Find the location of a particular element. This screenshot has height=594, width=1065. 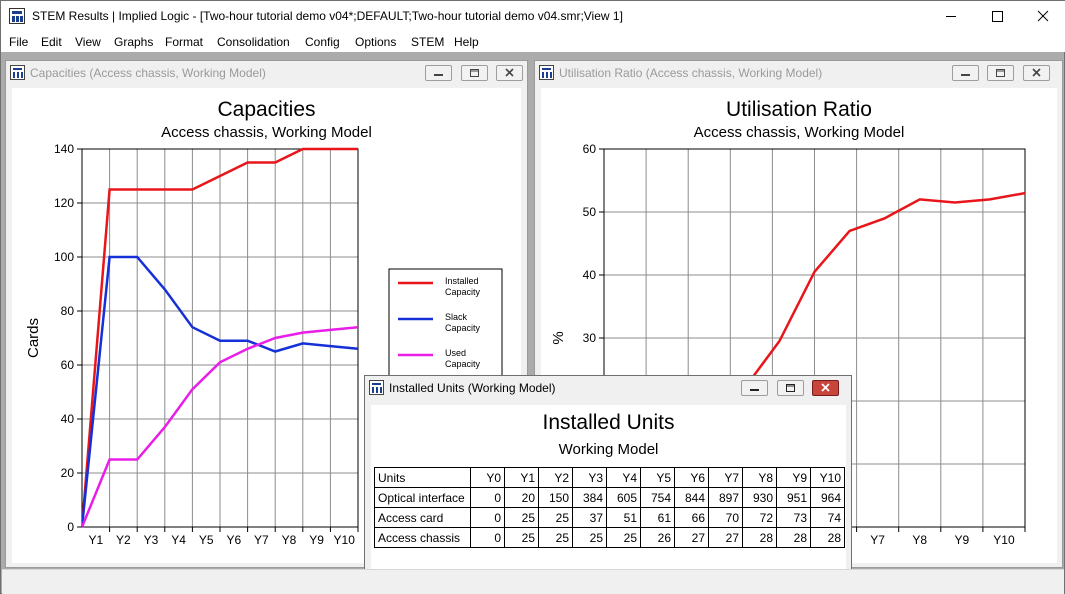

menu-help: Help is located at coordinates (466, 42).